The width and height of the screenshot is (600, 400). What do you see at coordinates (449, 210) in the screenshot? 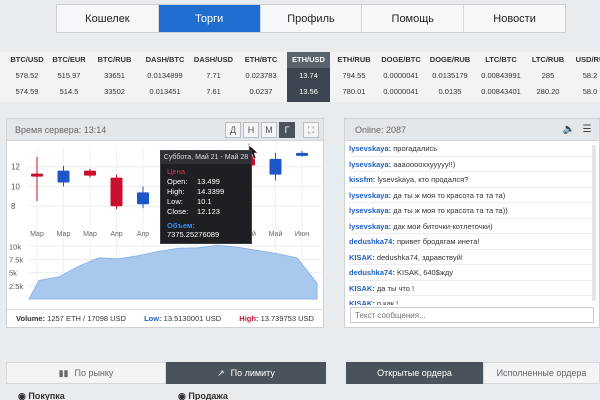
I see `chat-text: да ты ж моя то красота та та та))` at bounding box center [449, 210].